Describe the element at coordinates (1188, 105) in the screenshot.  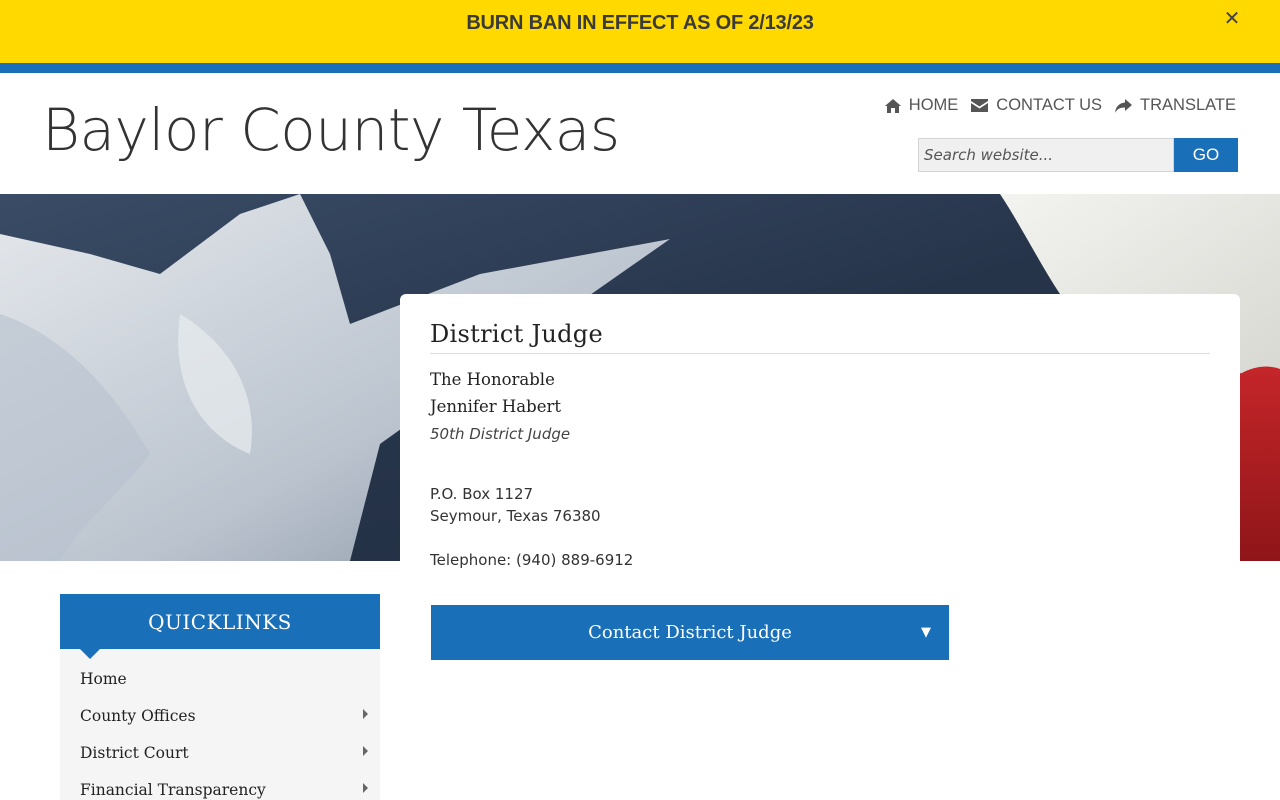
I see `nav-translate-label: TRANSLATE` at that location.